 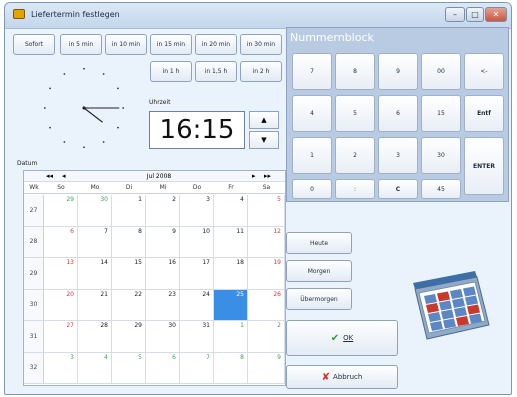 I want to click on time-label: Uhrzeit, so click(x=160, y=102).